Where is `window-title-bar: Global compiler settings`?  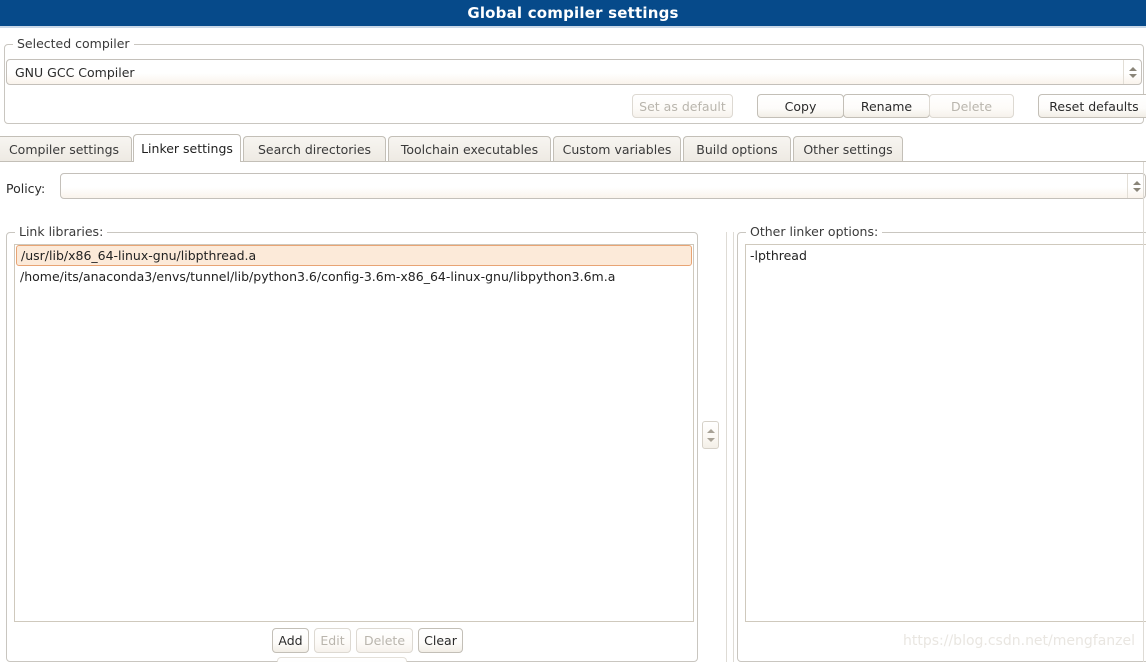
window-title-bar: Global compiler settings is located at coordinates (573, 13).